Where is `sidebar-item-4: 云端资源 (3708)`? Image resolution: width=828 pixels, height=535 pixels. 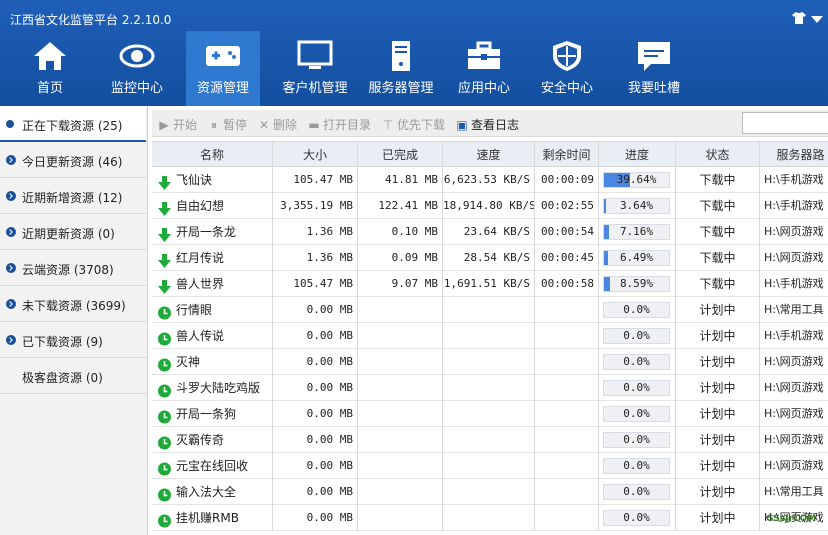
sidebar-item-4: 云端资源 (3708) is located at coordinates (73, 268).